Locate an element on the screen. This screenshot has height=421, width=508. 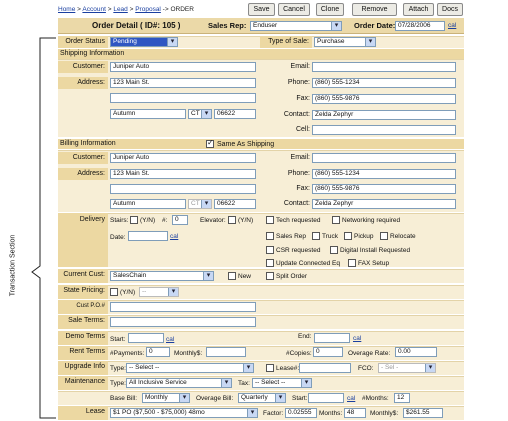
csr-requested-checkbox is located at coordinates (270, 250).